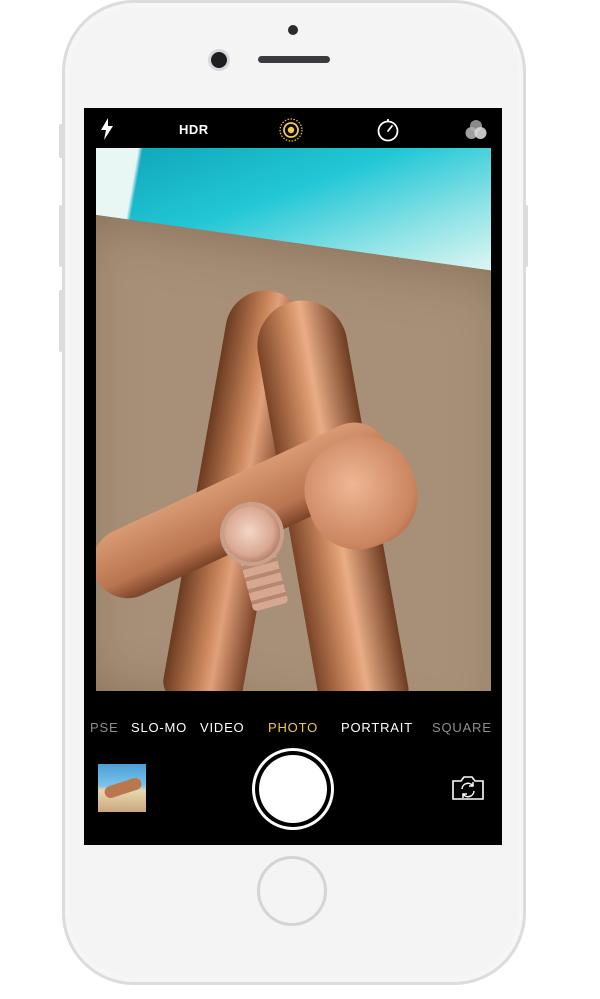 This screenshot has width=600, height=999. What do you see at coordinates (462, 727) in the screenshot?
I see `mode-square: SQUARE` at bounding box center [462, 727].